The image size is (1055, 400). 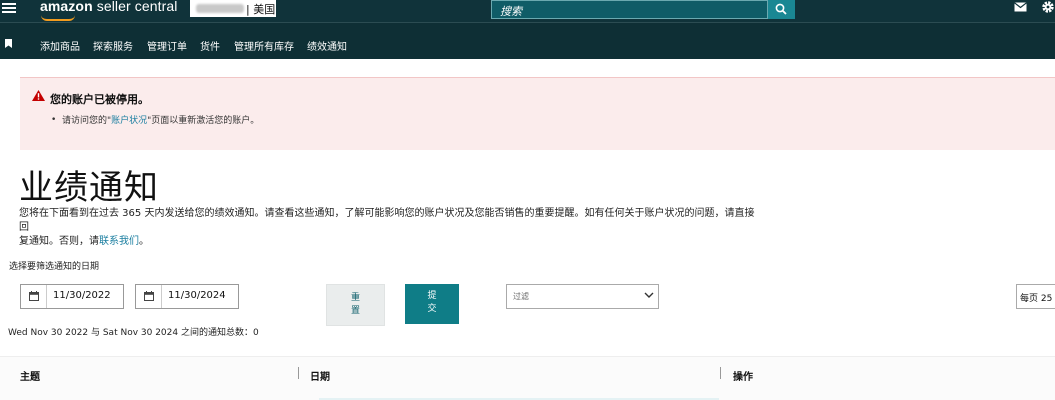 I want to click on start-date-input: 11/30/2022, so click(x=72, y=296).